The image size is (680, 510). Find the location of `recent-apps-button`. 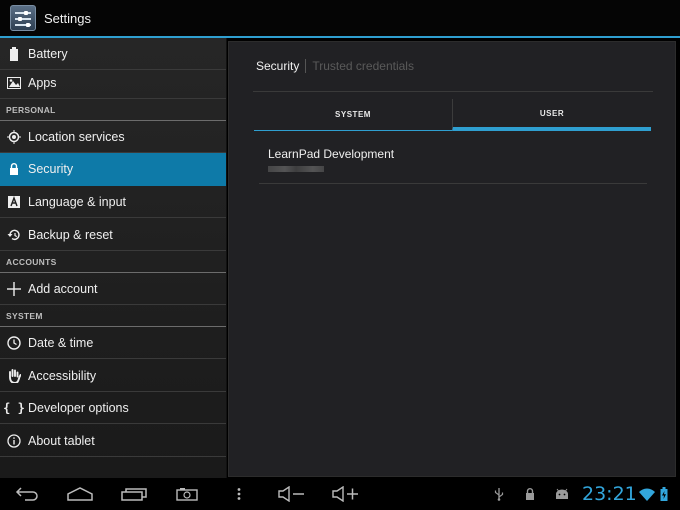

recent-apps-button is located at coordinates (134, 494).